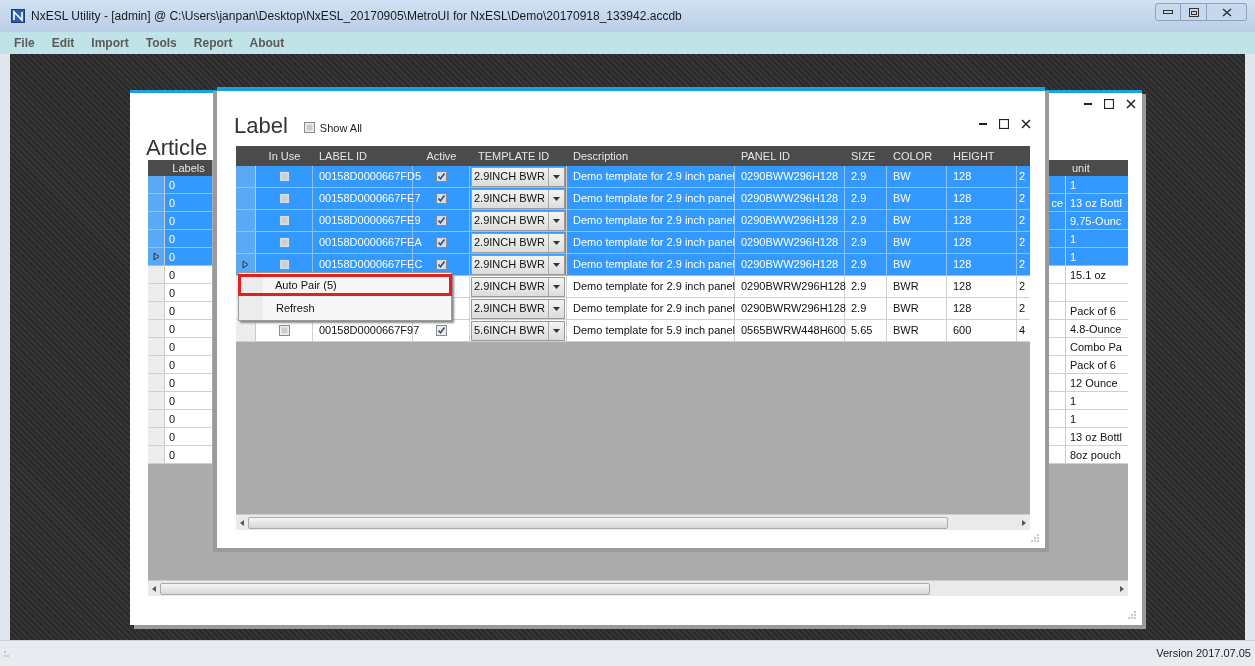 The image size is (1255, 666). What do you see at coordinates (441, 156) in the screenshot?
I see `column-header: Active` at bounding box center [441, 156].